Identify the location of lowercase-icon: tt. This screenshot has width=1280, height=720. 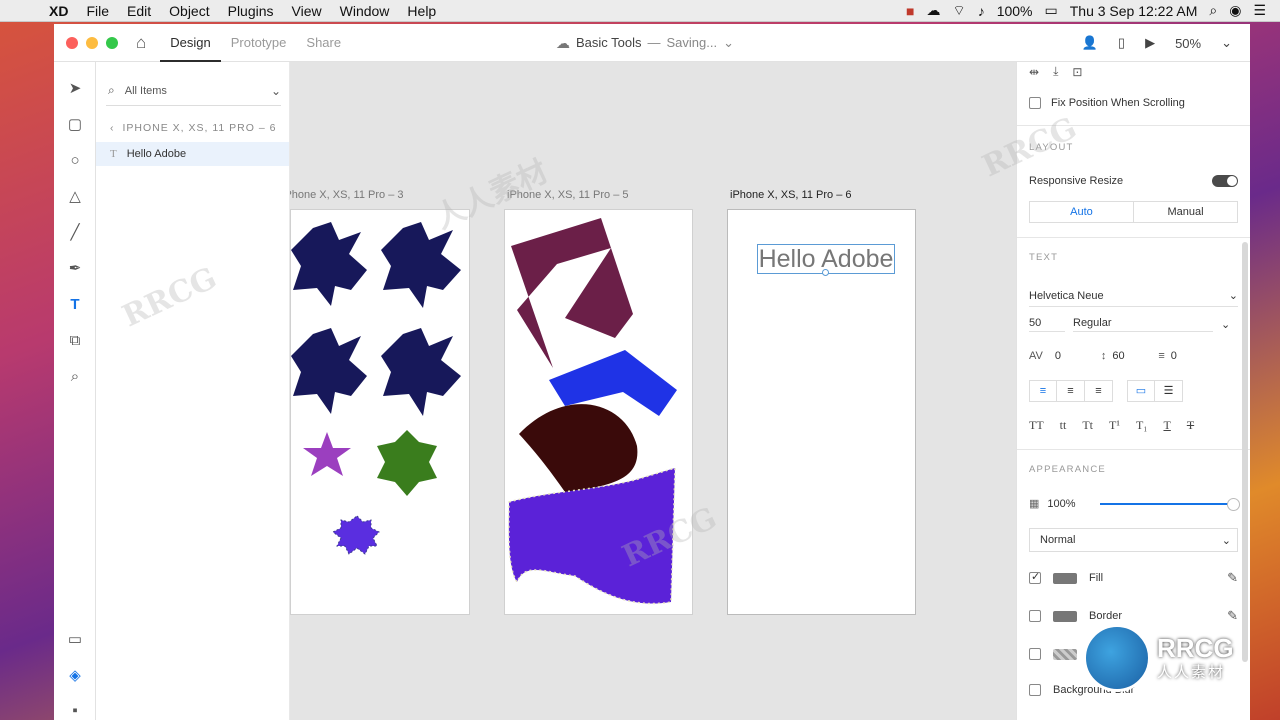
(1063, 425).